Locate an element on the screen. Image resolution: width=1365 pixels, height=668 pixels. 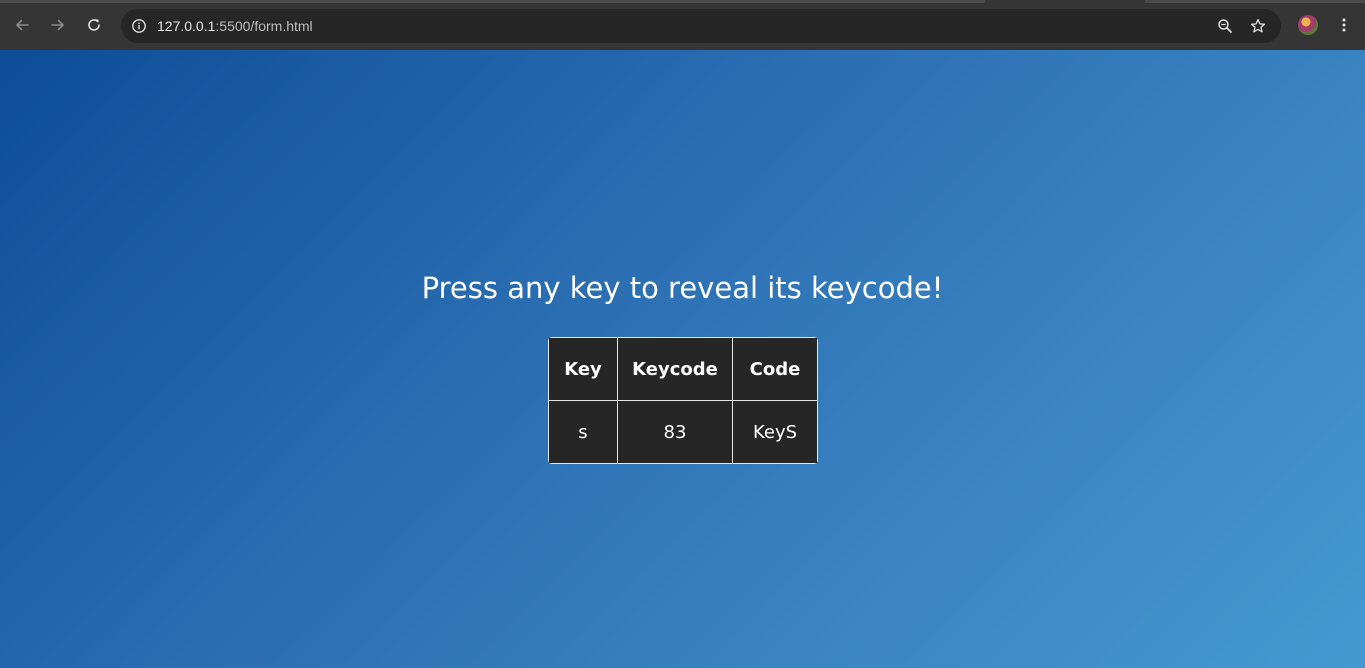
star-icon is located at coordinates (1258, 25).